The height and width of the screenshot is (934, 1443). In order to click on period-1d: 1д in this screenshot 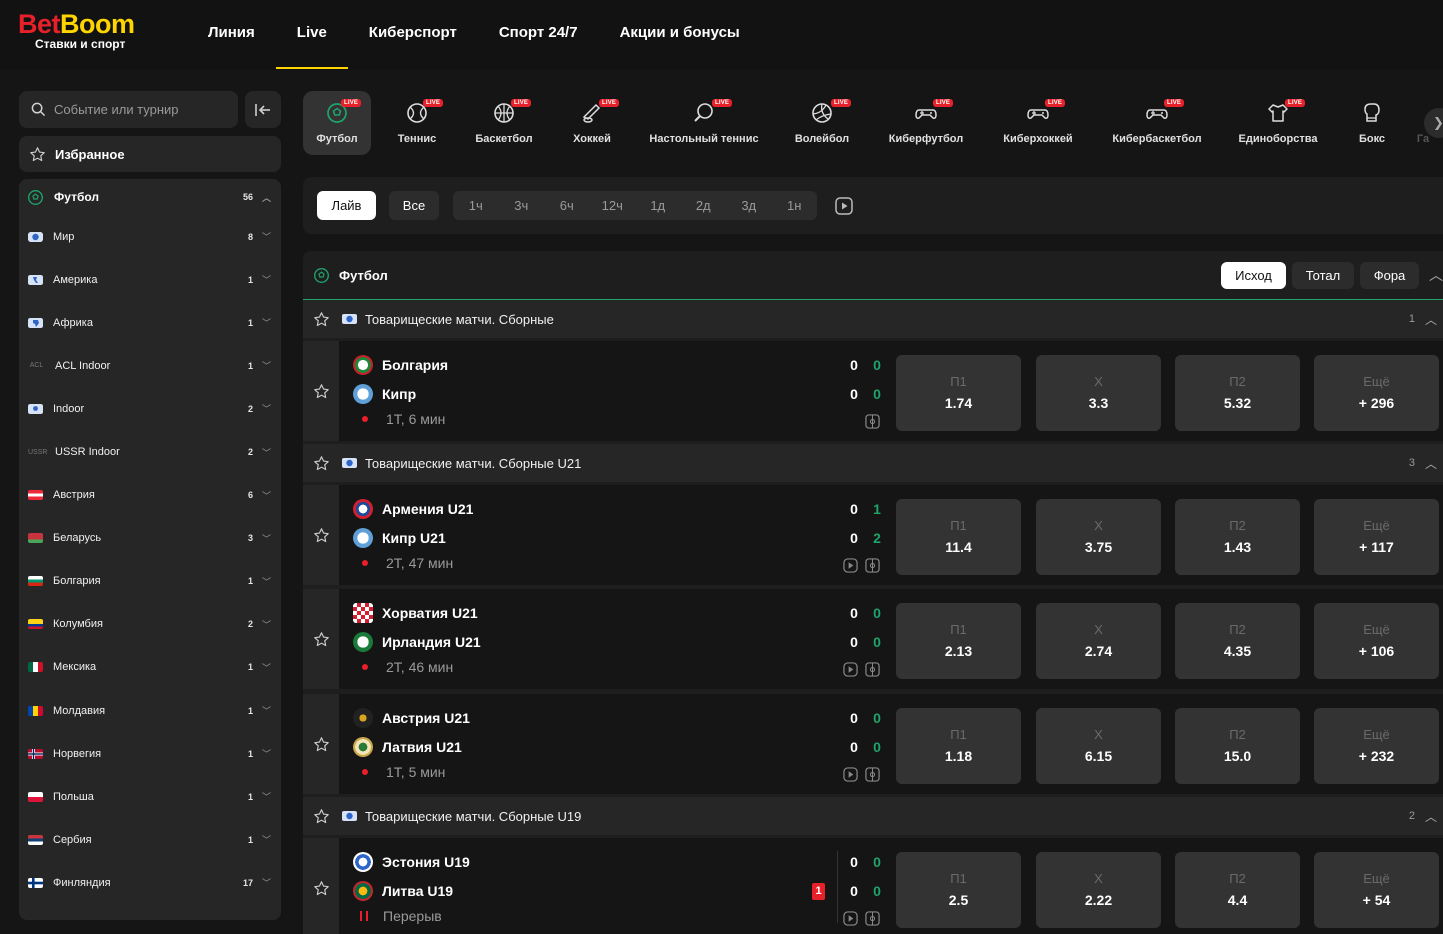, I will do `click(658, 205)`.